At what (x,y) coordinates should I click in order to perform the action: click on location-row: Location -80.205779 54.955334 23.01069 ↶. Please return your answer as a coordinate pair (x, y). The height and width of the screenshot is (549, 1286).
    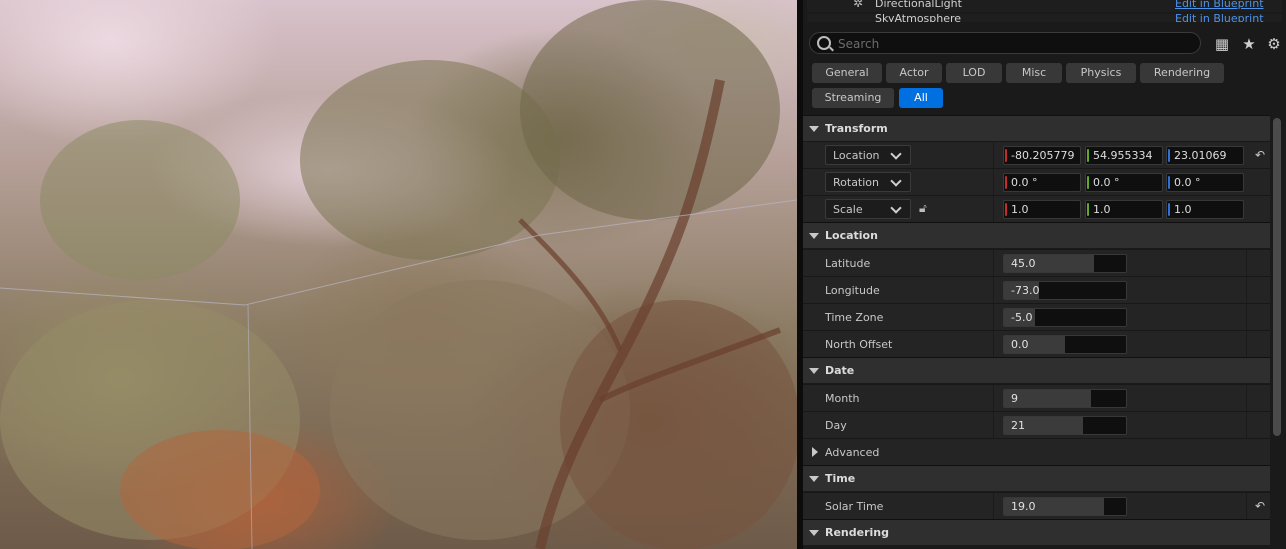
    Looking at the image, I should click on (1036, 154).